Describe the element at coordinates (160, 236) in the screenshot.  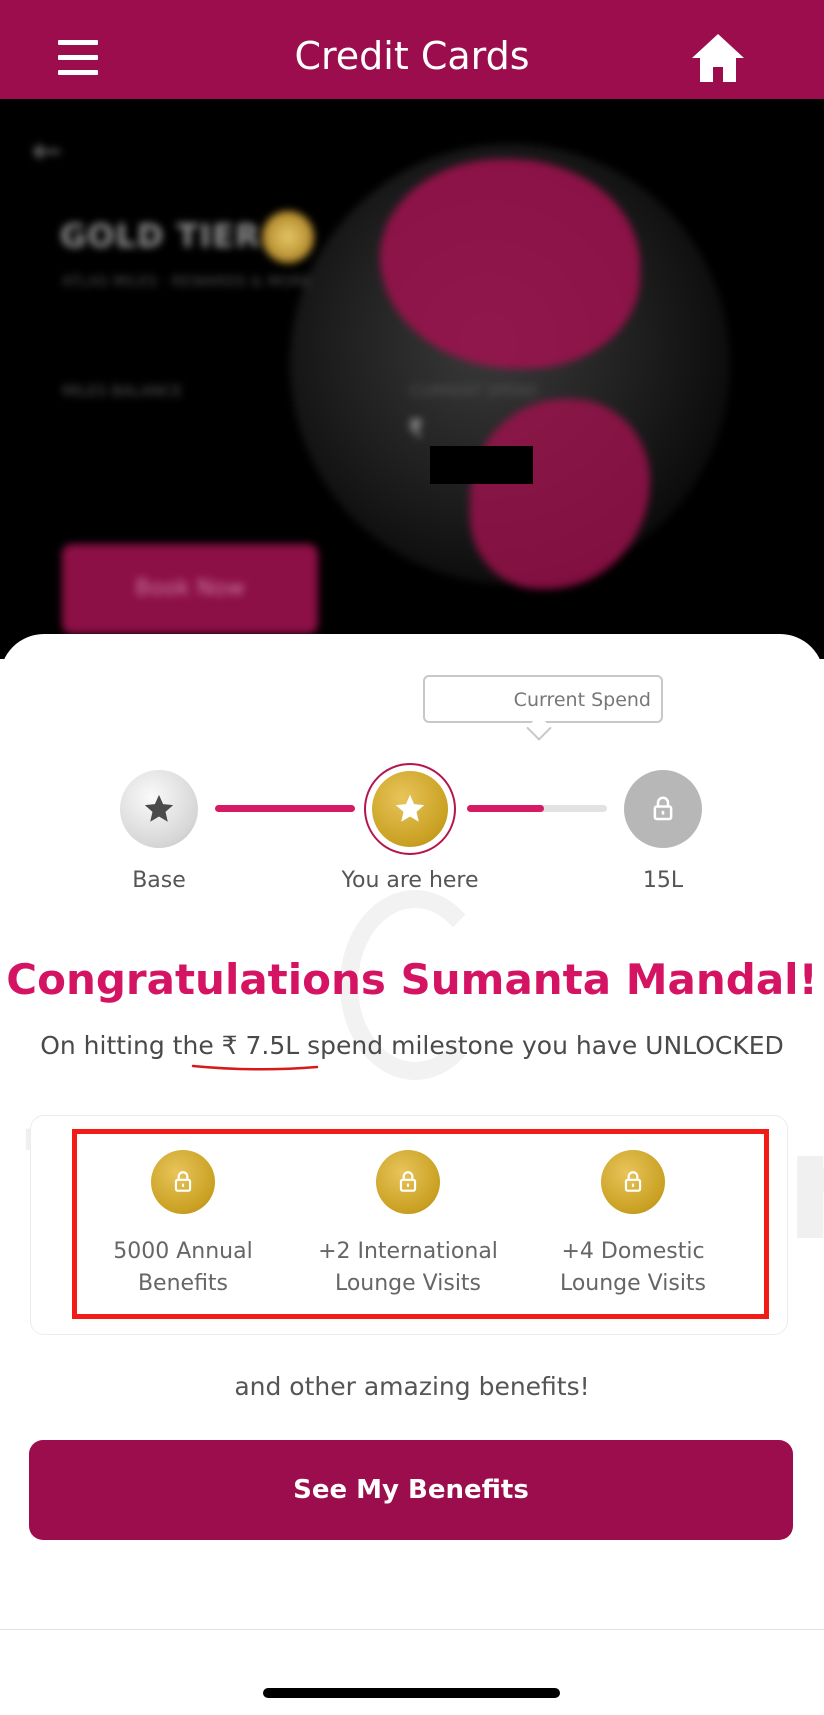
I see `tier-title: GOLD TIER` at that location.